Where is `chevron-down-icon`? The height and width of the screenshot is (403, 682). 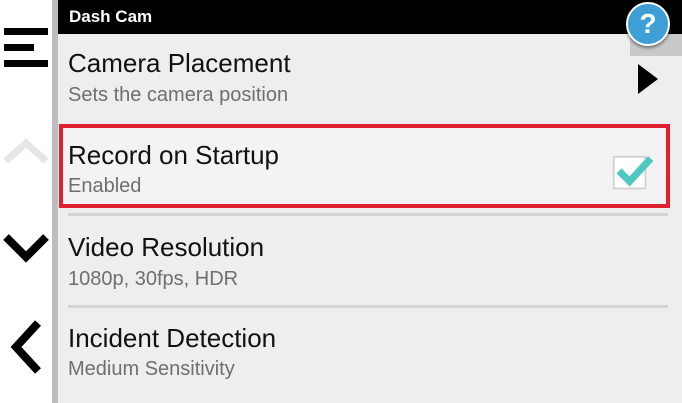
chevron-down-icon is located at coordinates (26, 248).